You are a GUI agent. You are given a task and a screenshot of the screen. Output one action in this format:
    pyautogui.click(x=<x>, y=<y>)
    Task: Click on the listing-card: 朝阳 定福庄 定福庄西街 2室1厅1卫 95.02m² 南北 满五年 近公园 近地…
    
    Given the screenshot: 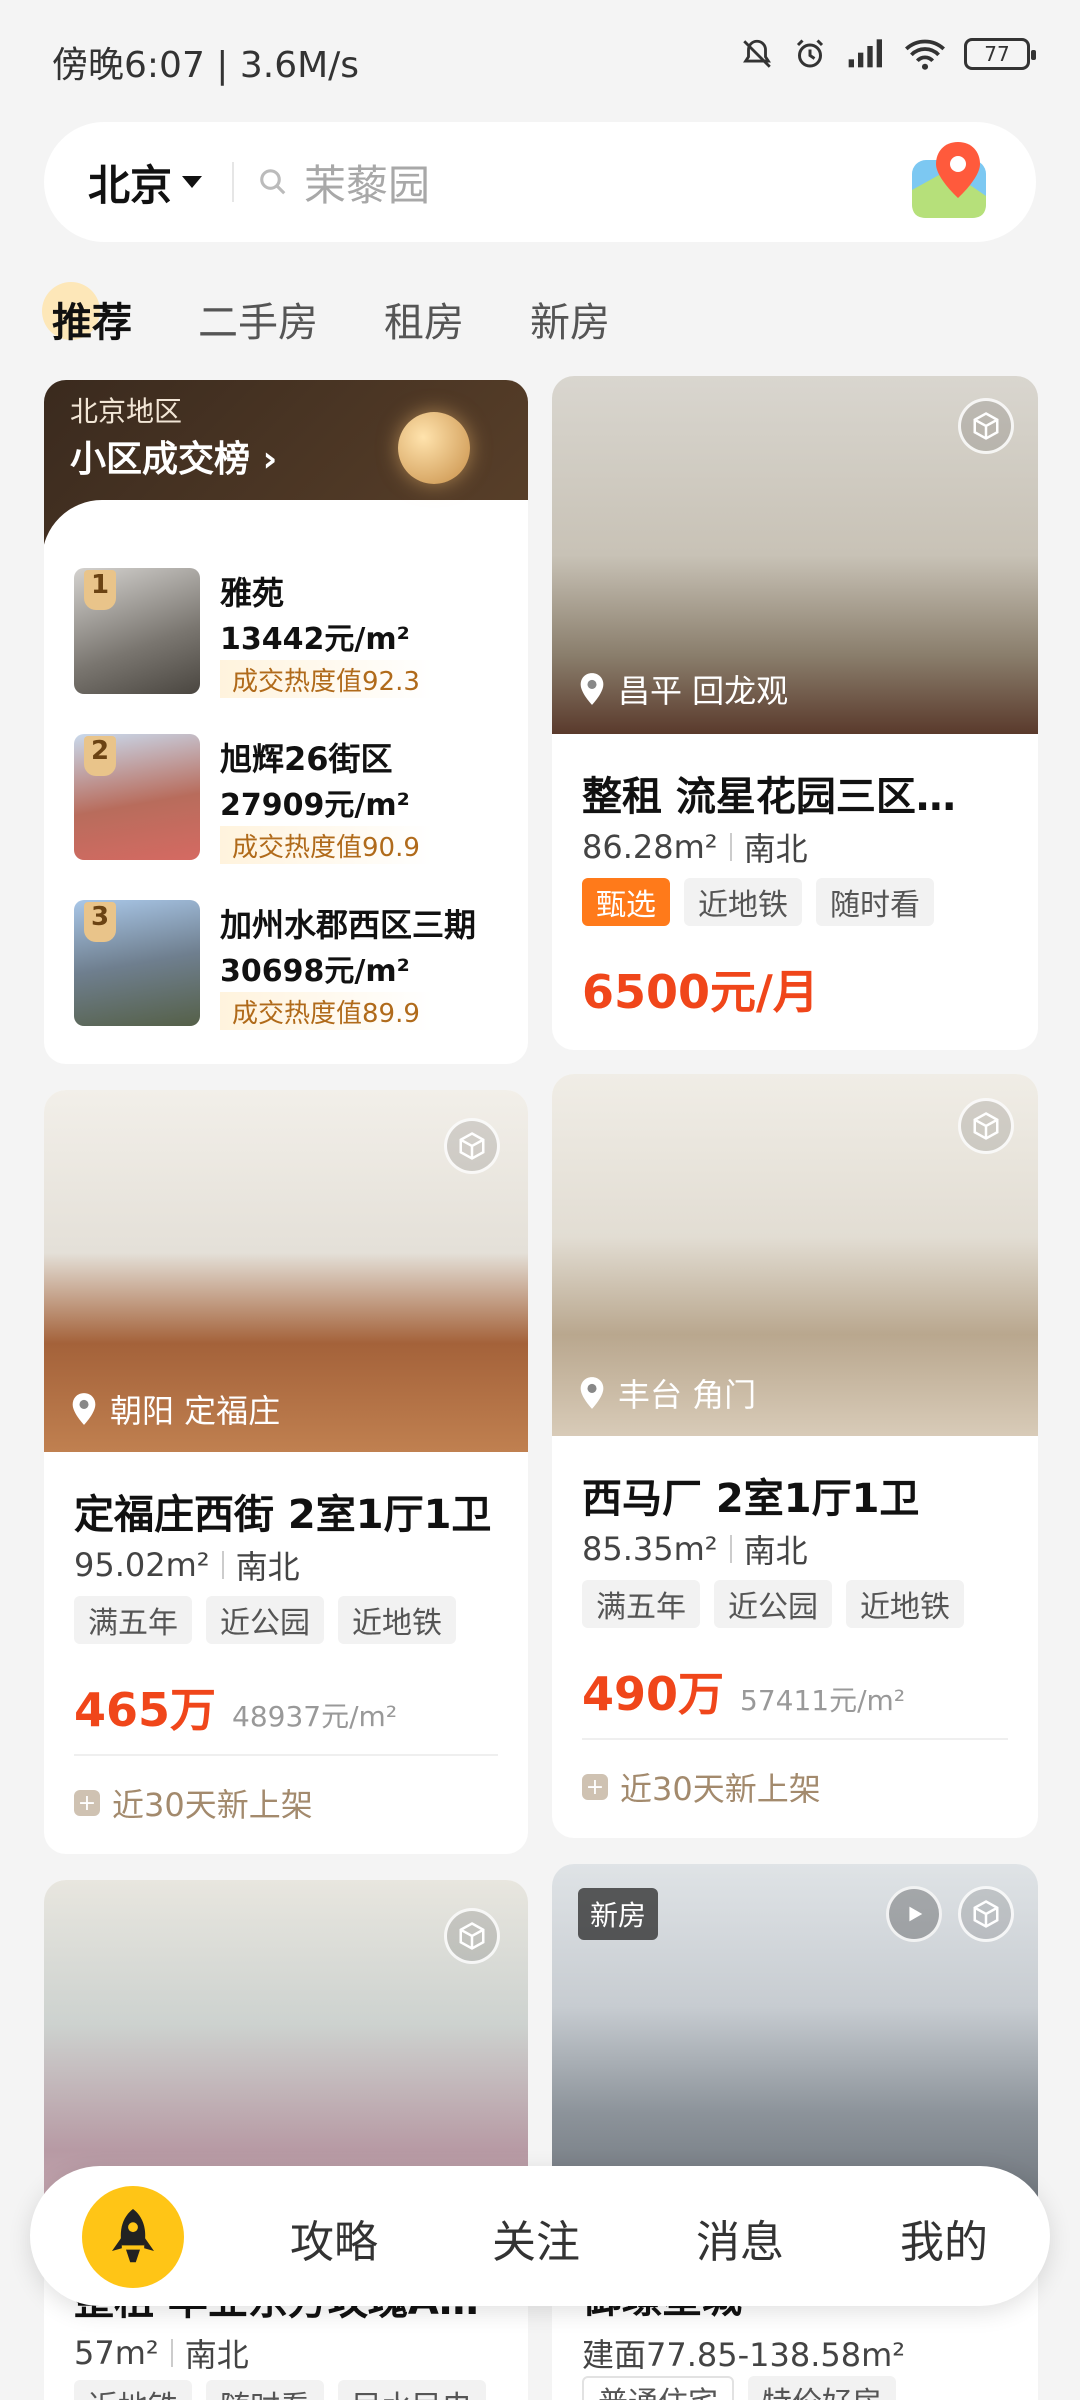 What is the action you would take?
    pyautogui.click(x=286, y=1472)
    